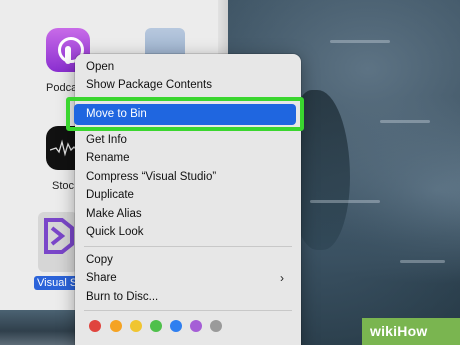  I want to click on menu-item-show-package-contents: Show Package Contents, so click(149, 85).